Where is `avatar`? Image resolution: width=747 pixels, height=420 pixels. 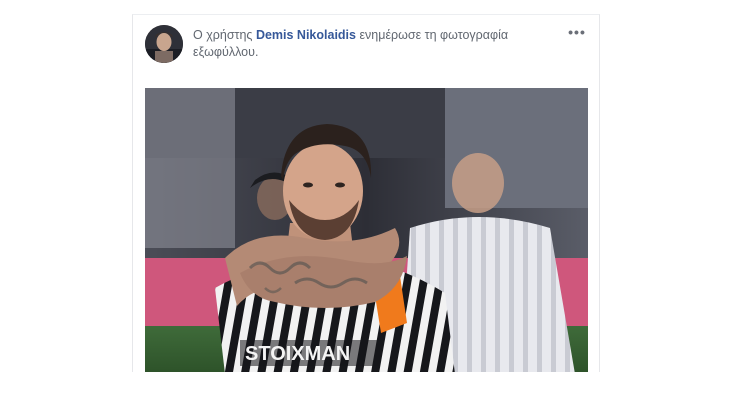
avatar is located at coordinates (164, 44).